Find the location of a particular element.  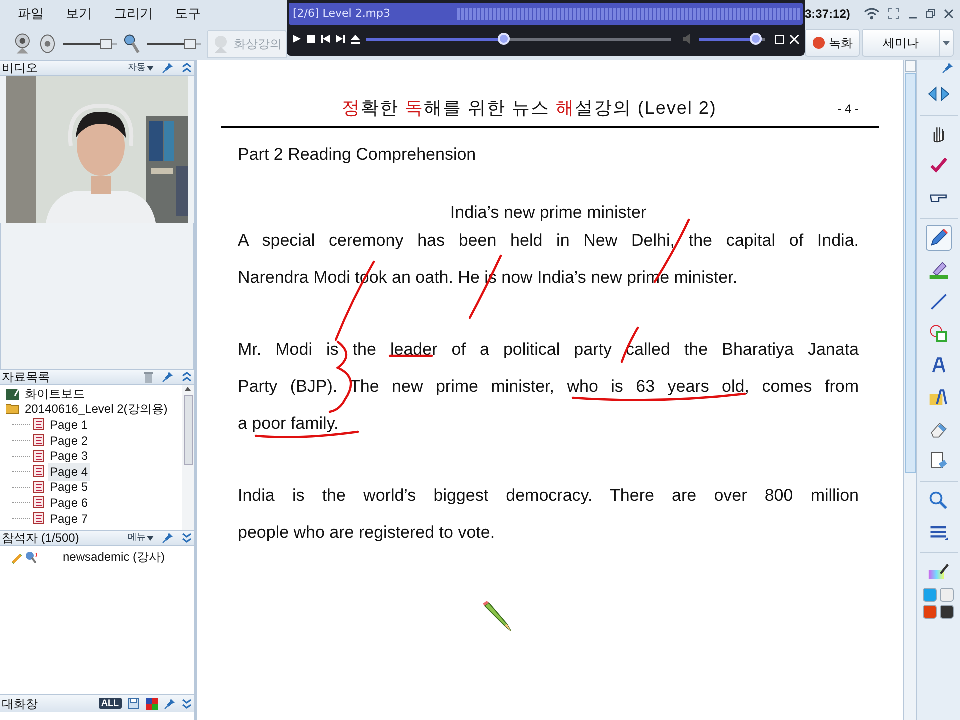

maximize-icon is located at coordinates (779, 39).